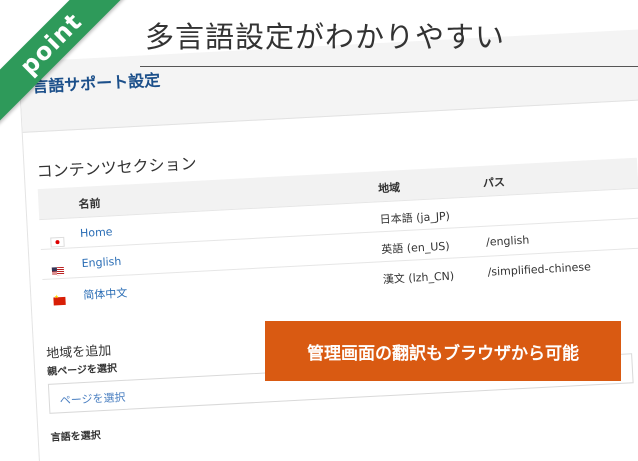 The width and height of the screenshot is (638, 461). I want to click on region-cell: 日本語 (ja_JP), so click(415, 218).